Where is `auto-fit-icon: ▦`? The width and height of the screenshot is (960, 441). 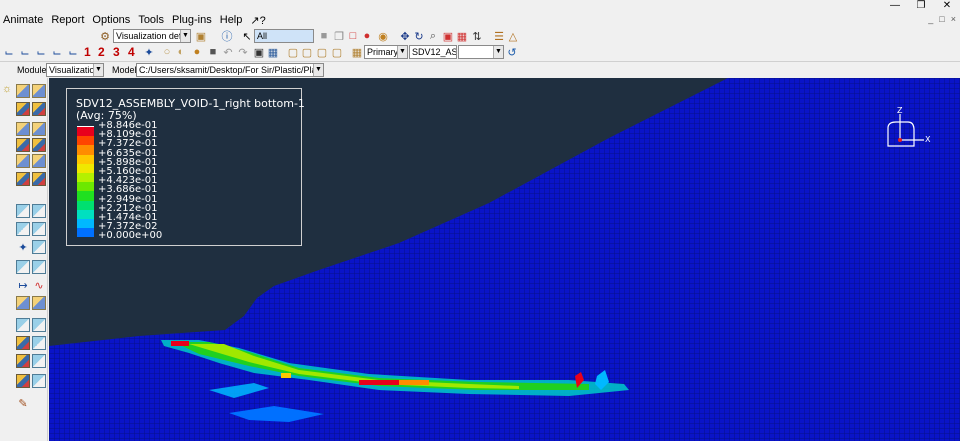
auto-fit-icon: ▦ is located at coordinates (462, 36).